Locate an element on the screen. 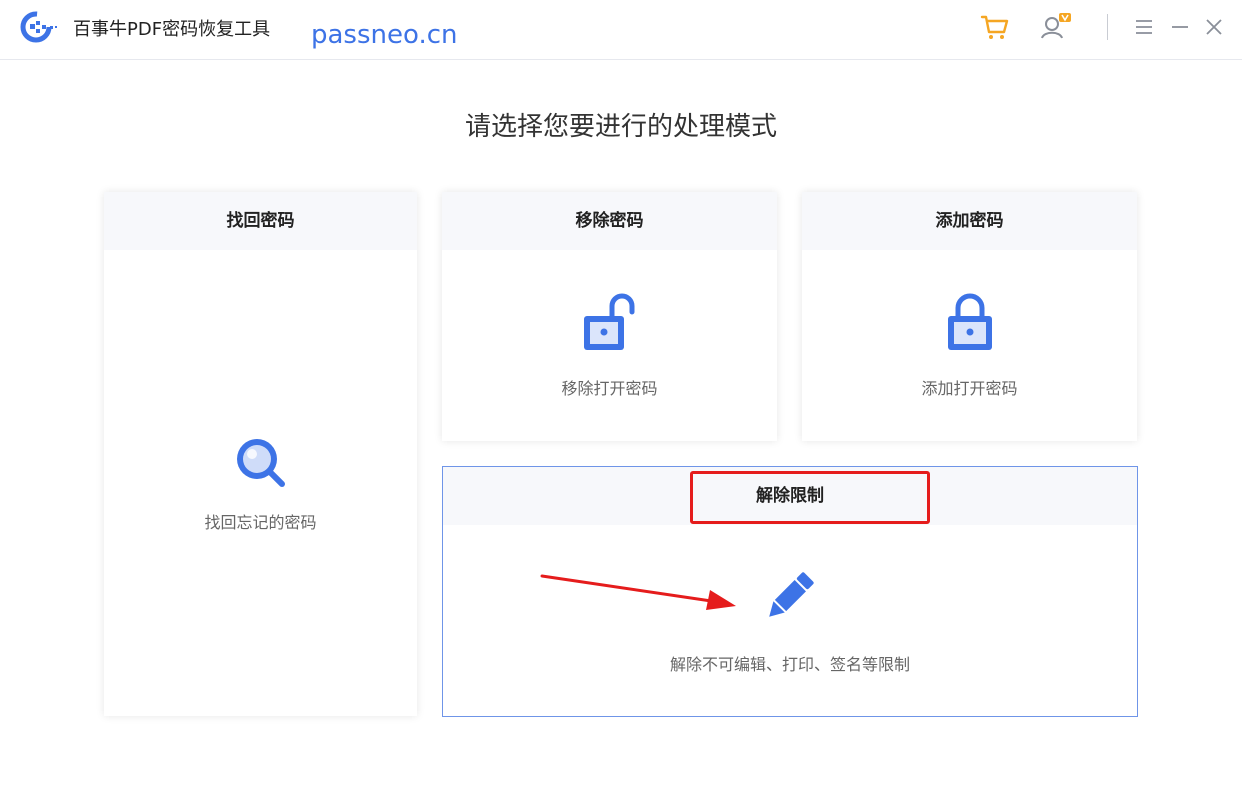  card-description: 移除打开密码 is located at coordinates (609, 388).